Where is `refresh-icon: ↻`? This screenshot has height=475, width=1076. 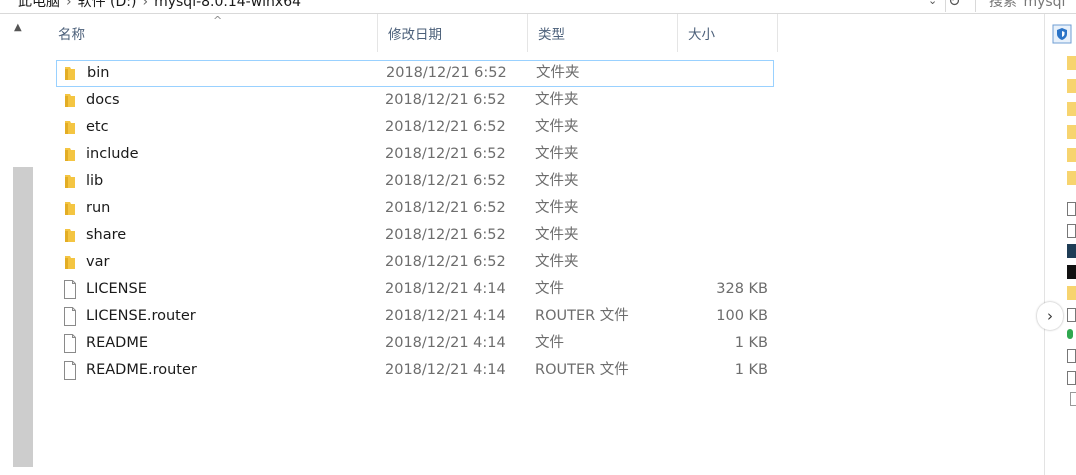 refresh-icon: ↻ is located at coordinates (954, 5).